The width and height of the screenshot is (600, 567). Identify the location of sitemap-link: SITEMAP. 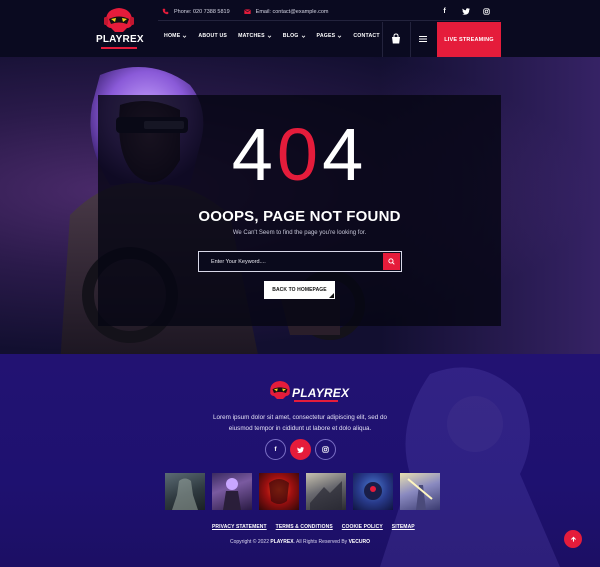
(403, 527).